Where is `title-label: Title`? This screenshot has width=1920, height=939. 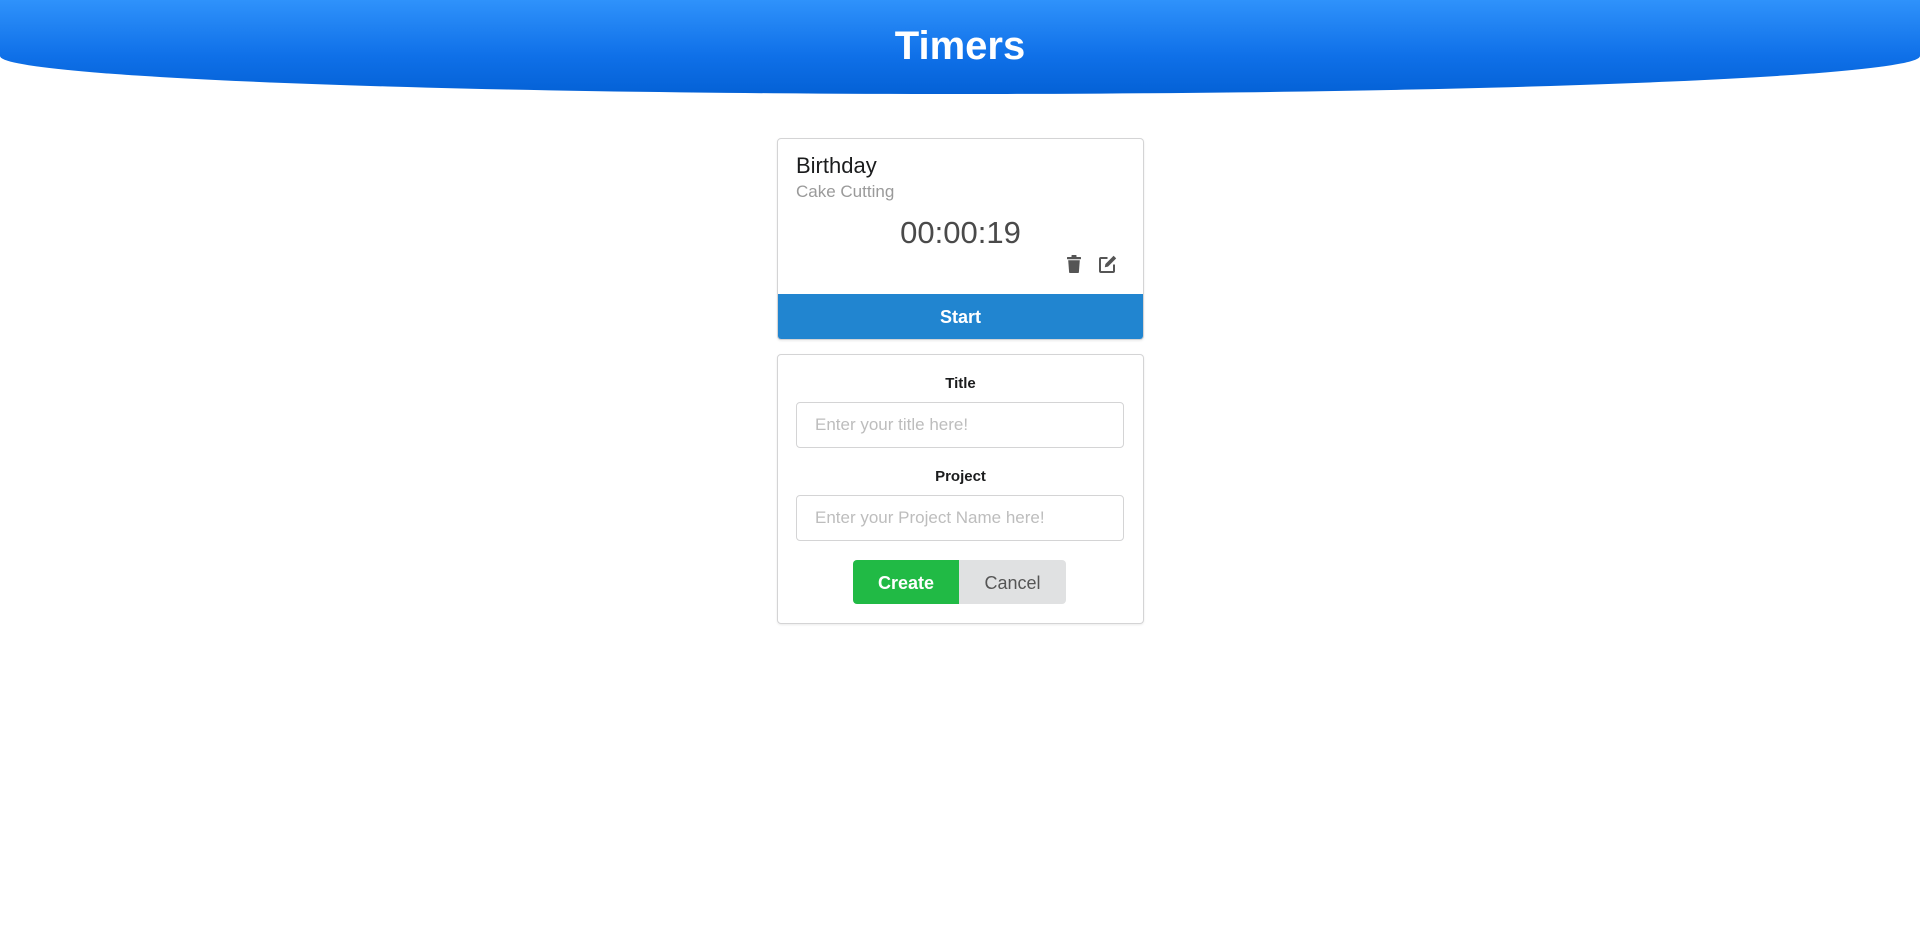
title-label: Title is located at coordinates (960, 383).